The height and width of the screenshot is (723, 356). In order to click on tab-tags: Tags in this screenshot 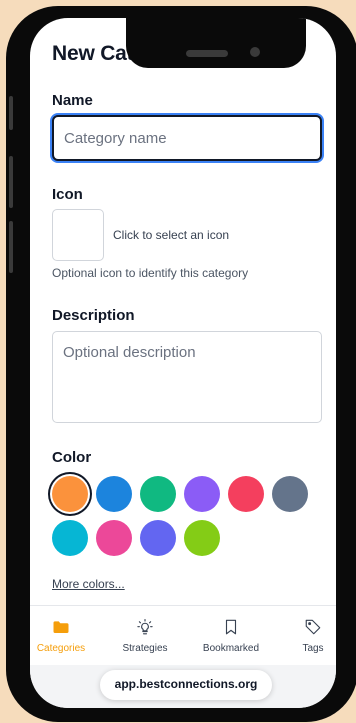, I will do `click(313, 636)`.